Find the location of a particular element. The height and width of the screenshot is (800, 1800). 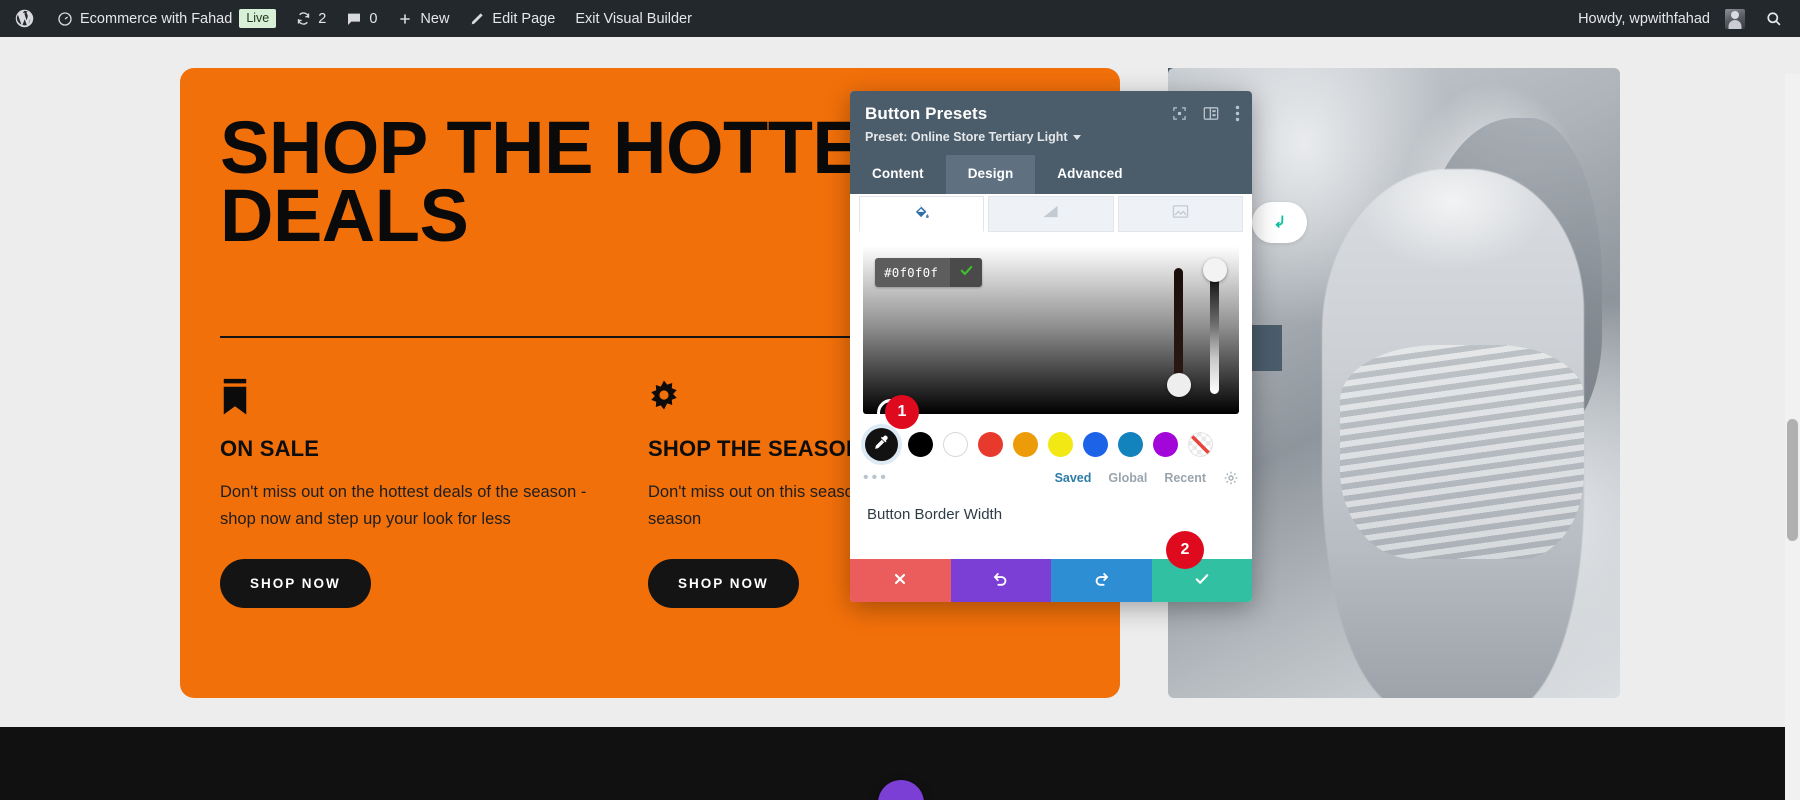

image-tab is located at coordinates (1180, 214).